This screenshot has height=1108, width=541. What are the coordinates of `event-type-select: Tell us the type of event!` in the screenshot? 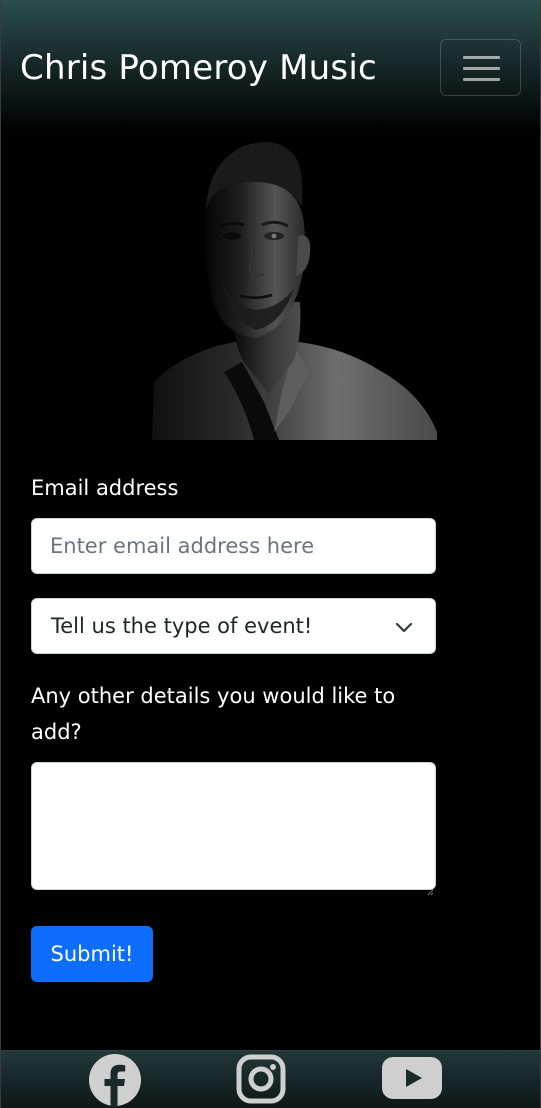 It's located at (233, 626).